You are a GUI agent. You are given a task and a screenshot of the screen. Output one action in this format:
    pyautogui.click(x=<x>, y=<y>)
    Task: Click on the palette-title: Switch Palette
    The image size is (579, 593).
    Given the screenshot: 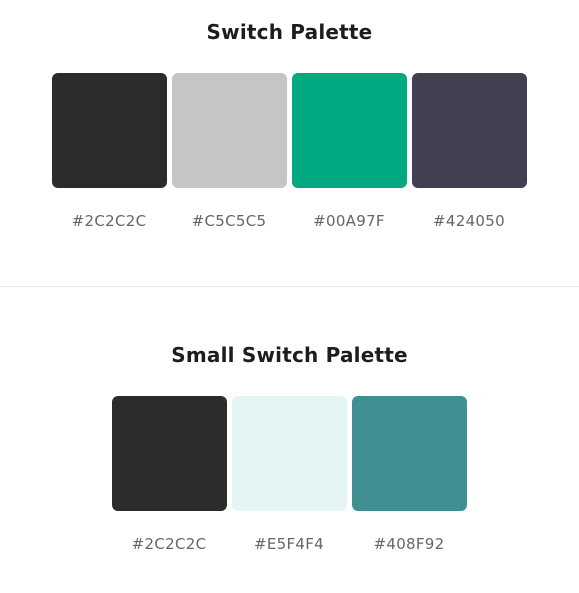 What is the action you would take?
    pyautogui.click(x=289, y=32)
    